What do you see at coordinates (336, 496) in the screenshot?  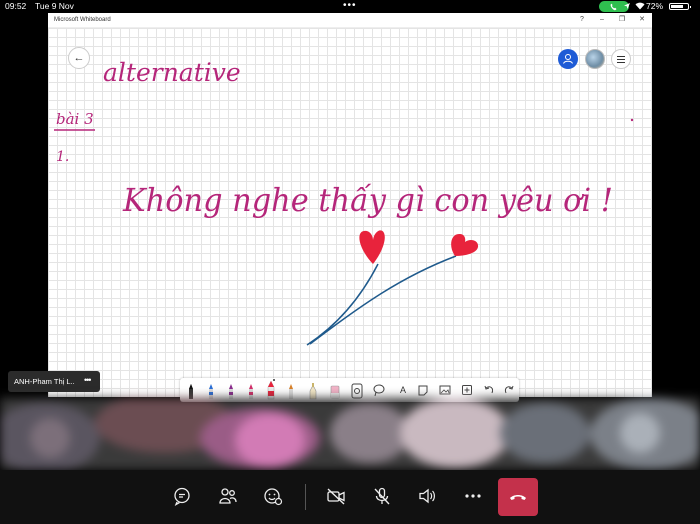 I see `camera-off-icon` at bounding box center [336, 496].